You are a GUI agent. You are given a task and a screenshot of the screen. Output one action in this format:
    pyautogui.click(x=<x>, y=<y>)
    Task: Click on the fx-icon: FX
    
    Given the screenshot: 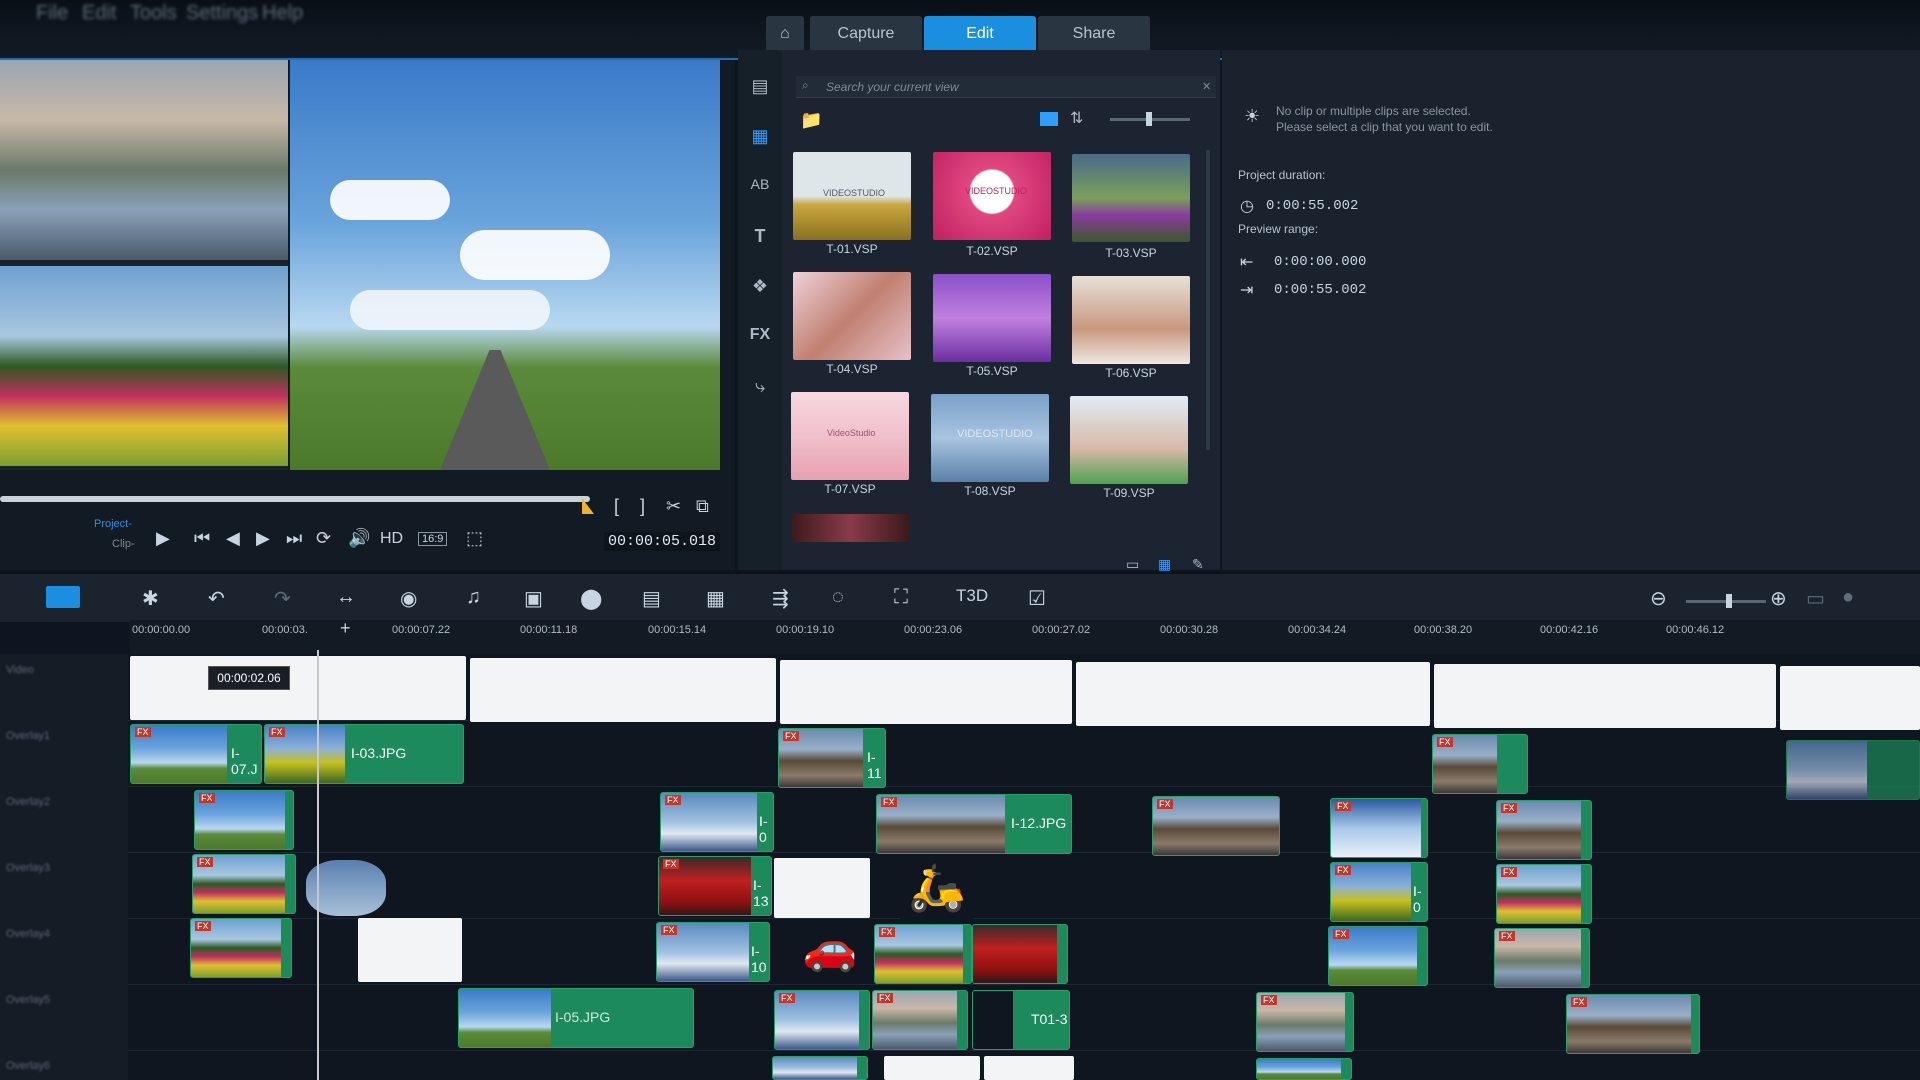 What is the action you would take?
    pyautogui.click(x=760, y=338)
    